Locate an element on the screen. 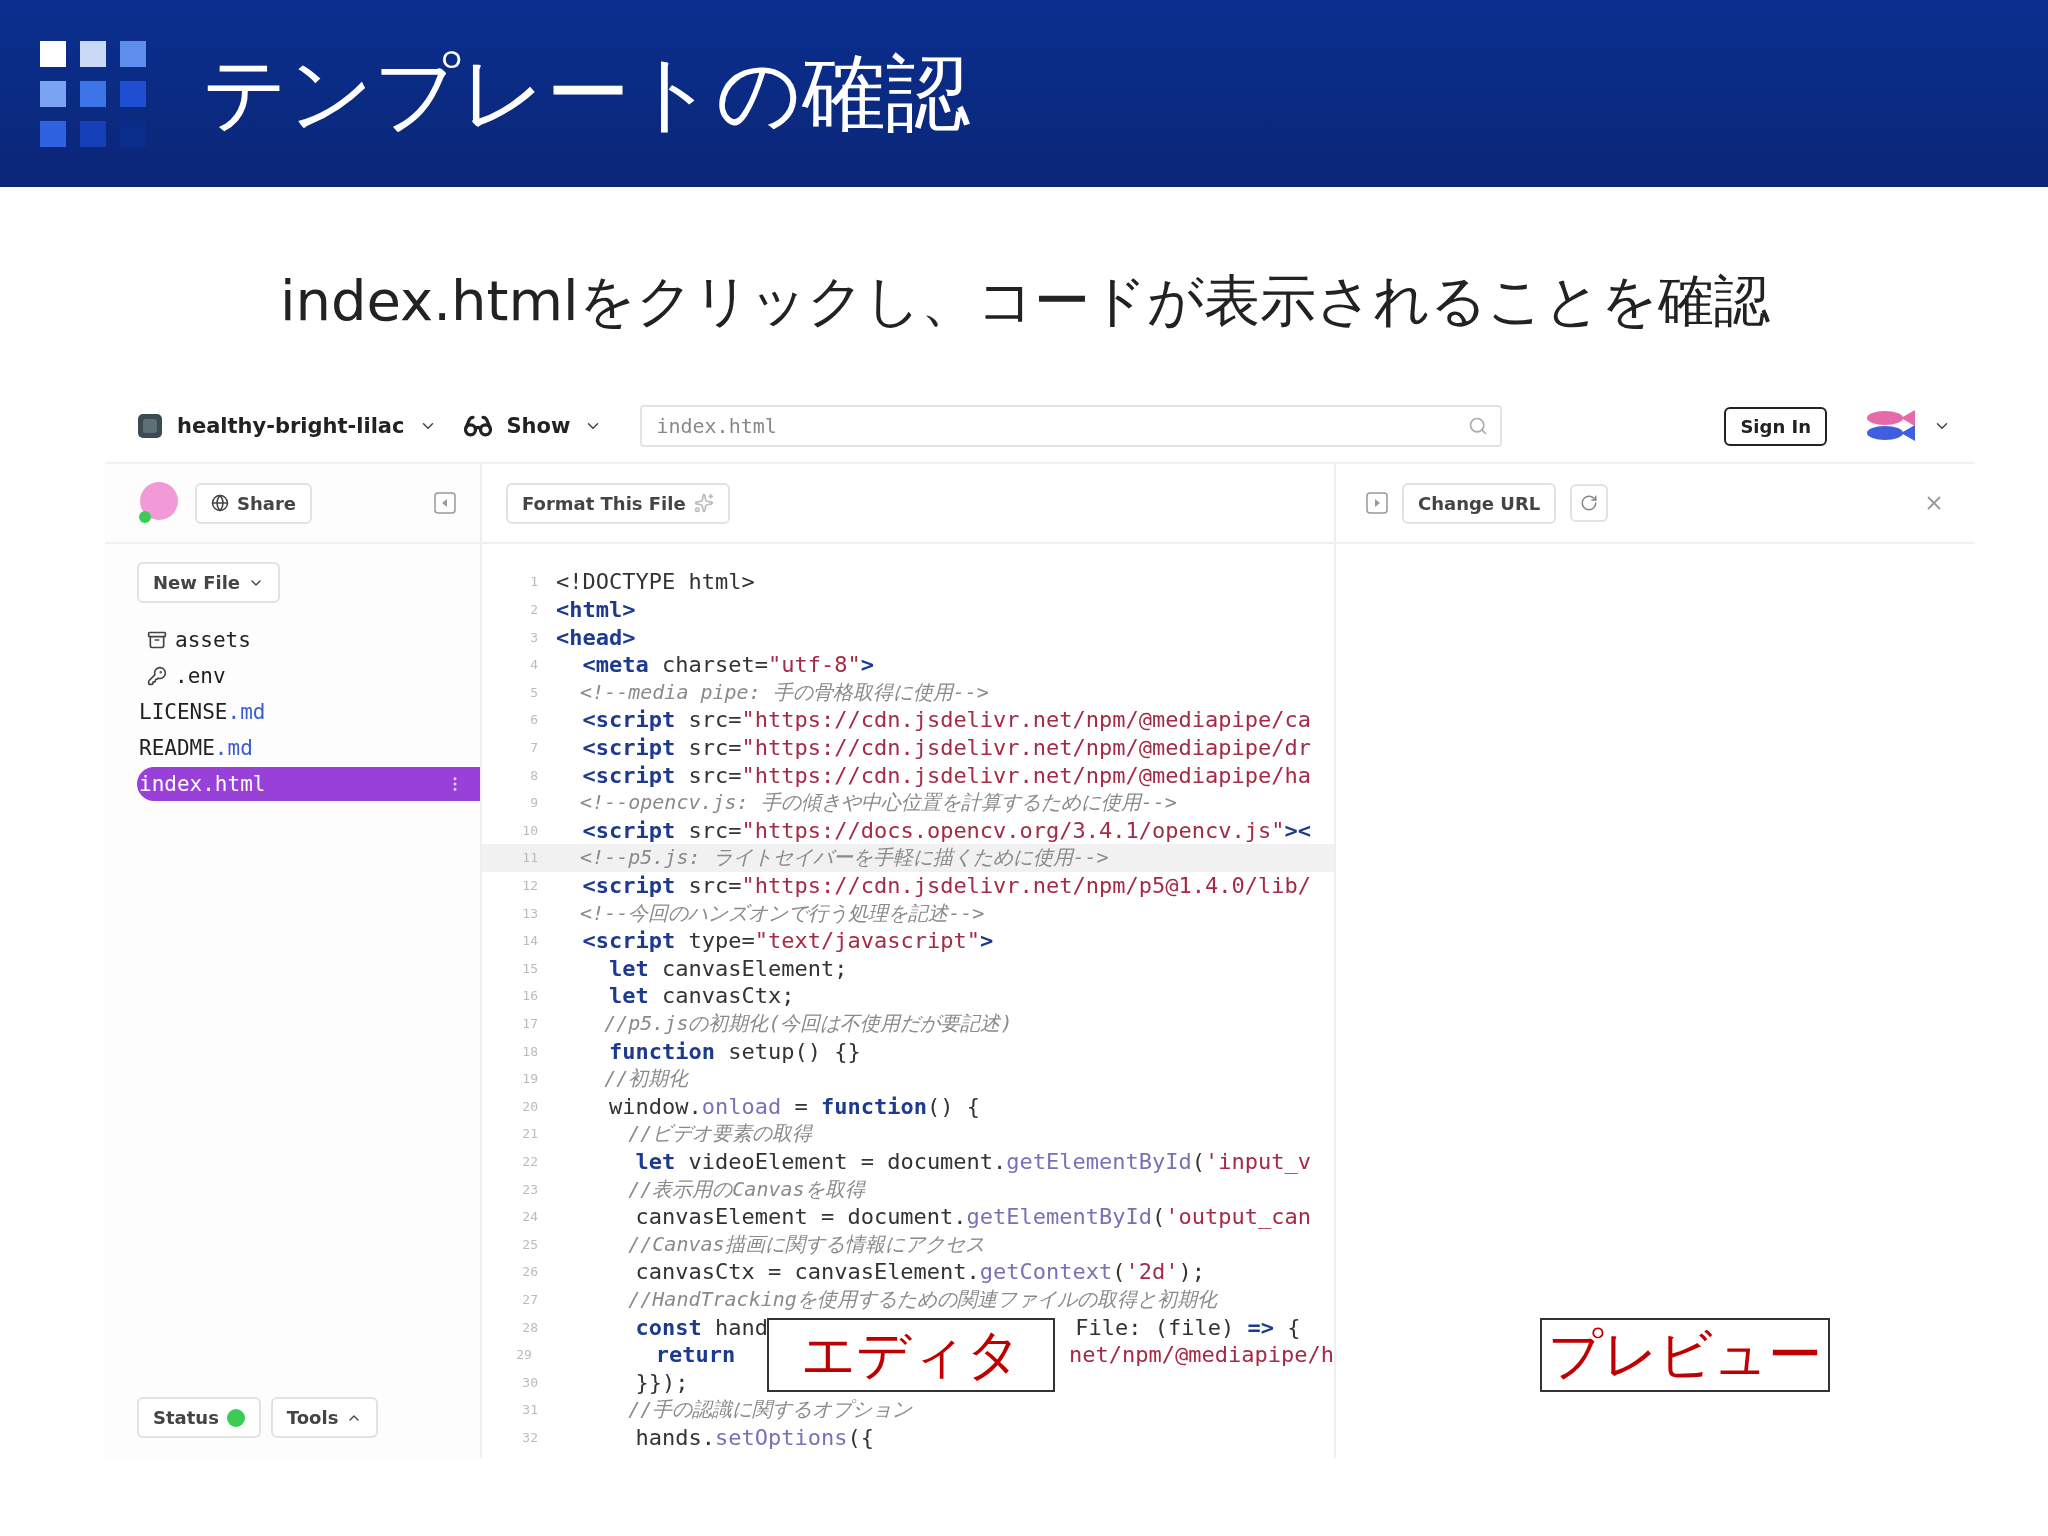 The image size is (2048, 1536). line-number: 13 is located at coordinates (530, 913).